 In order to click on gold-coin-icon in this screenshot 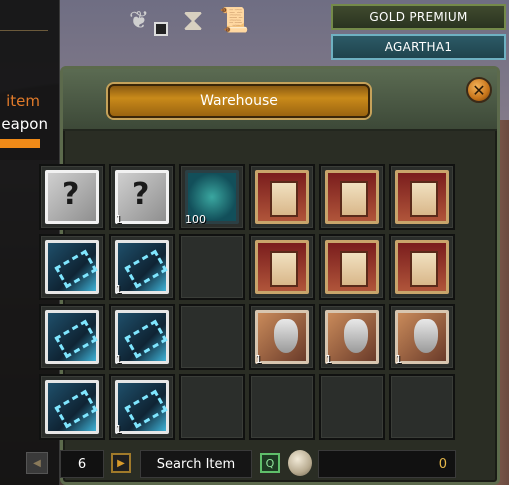, I will do `click(300, 463)`.